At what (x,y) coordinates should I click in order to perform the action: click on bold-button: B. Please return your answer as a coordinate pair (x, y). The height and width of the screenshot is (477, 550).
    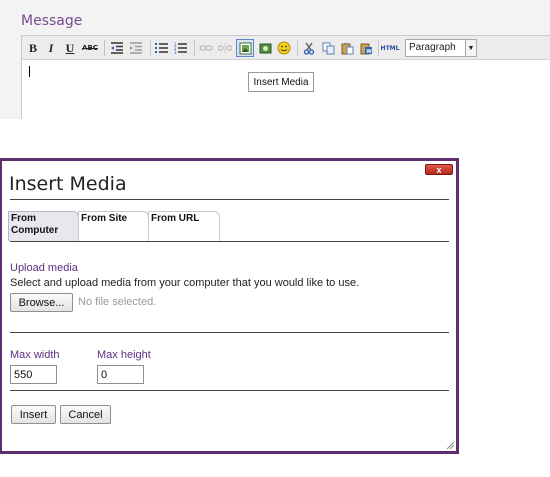
    Looking at the image, I should click on (33, 48).